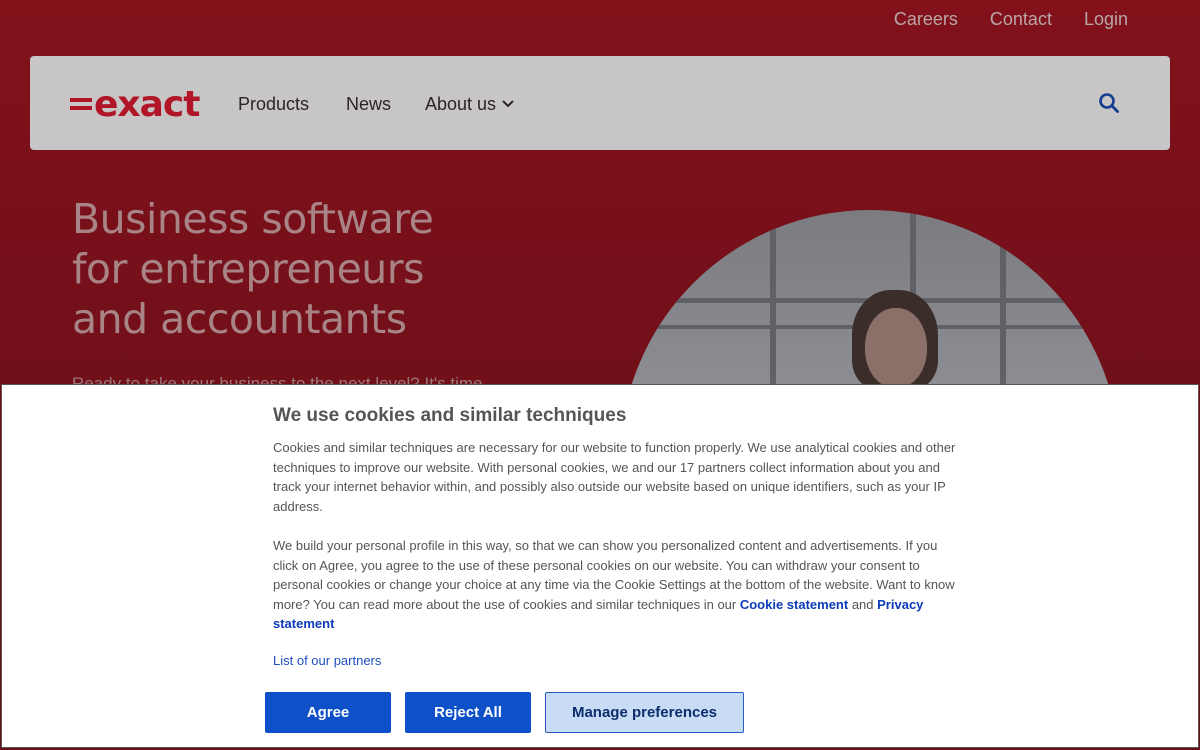  Describe the element at coordinates (368, 104) in the screenshot. I see `nav-news: News` at that location.